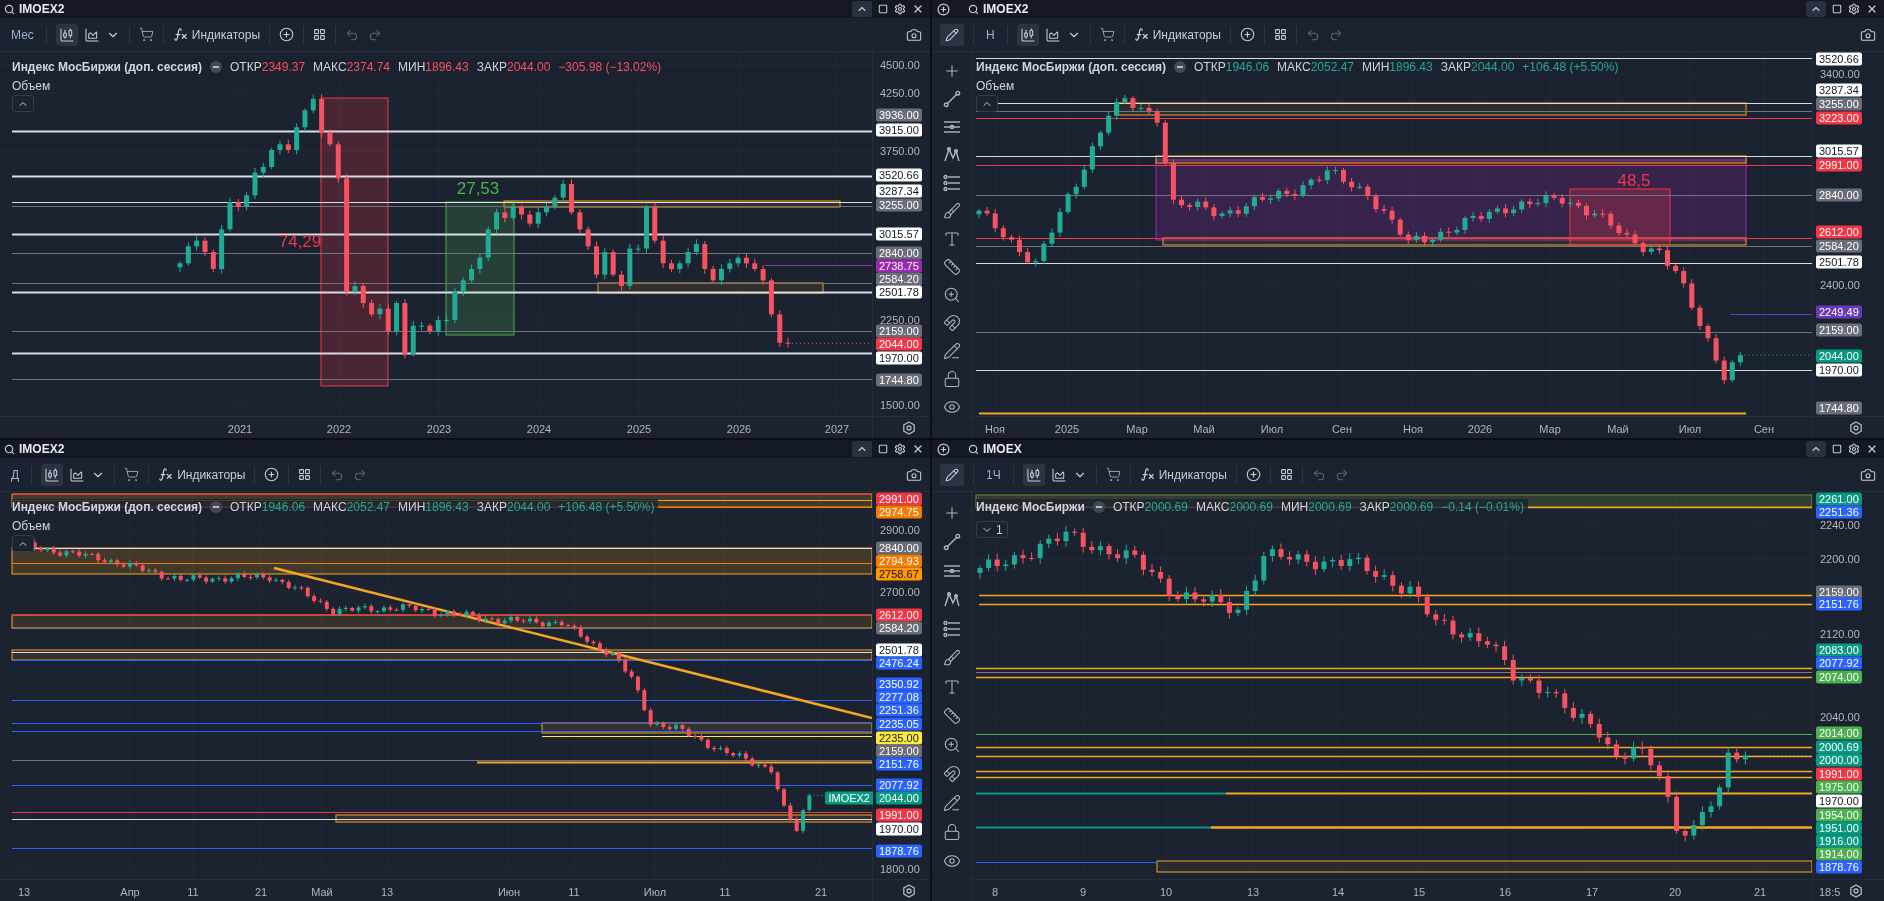  I want to click on timeframe-button: 1Ч, so click(993, 474).